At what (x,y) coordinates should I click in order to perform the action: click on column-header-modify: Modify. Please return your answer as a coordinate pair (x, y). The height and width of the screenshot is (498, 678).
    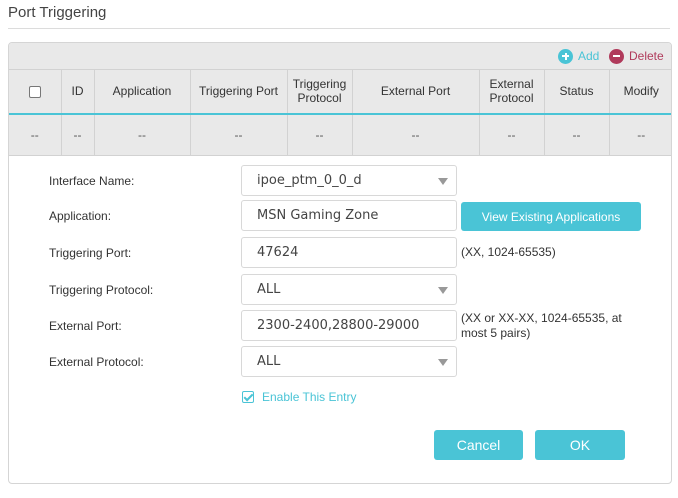
    Looking at the image, I should click on (639, 91).